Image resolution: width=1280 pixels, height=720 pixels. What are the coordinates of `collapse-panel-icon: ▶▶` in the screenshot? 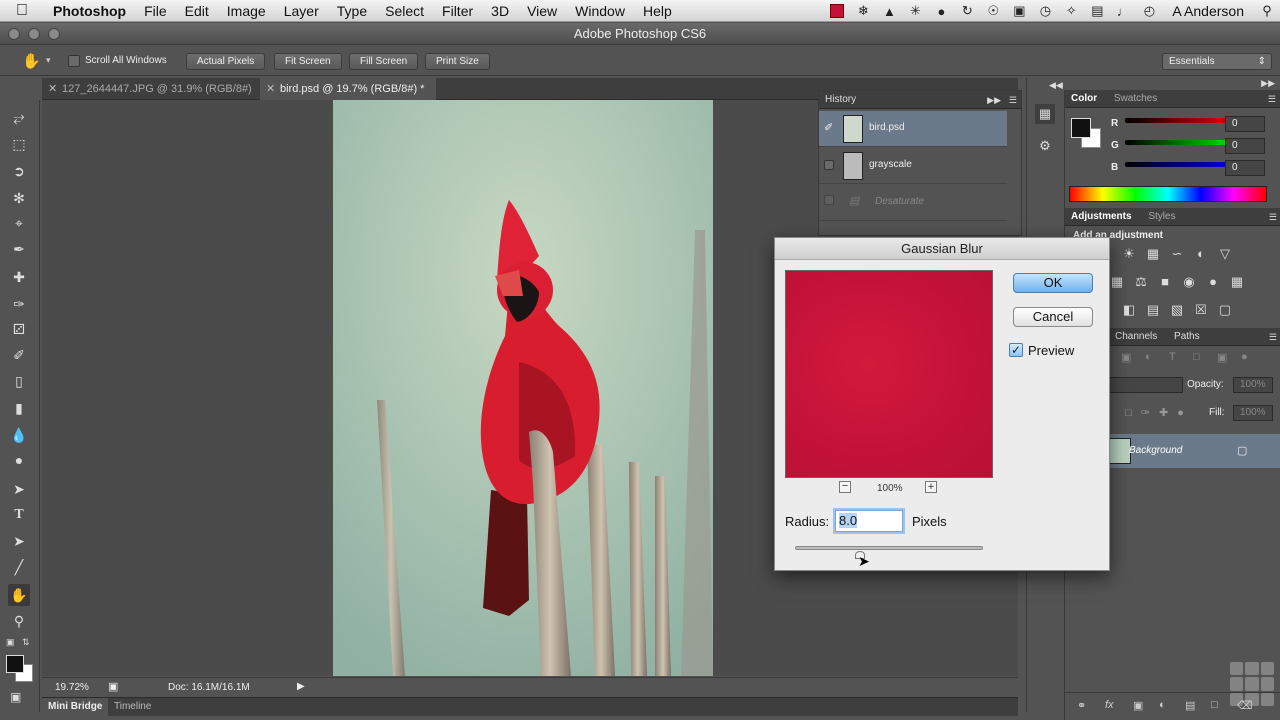 It's located at (994, 100).